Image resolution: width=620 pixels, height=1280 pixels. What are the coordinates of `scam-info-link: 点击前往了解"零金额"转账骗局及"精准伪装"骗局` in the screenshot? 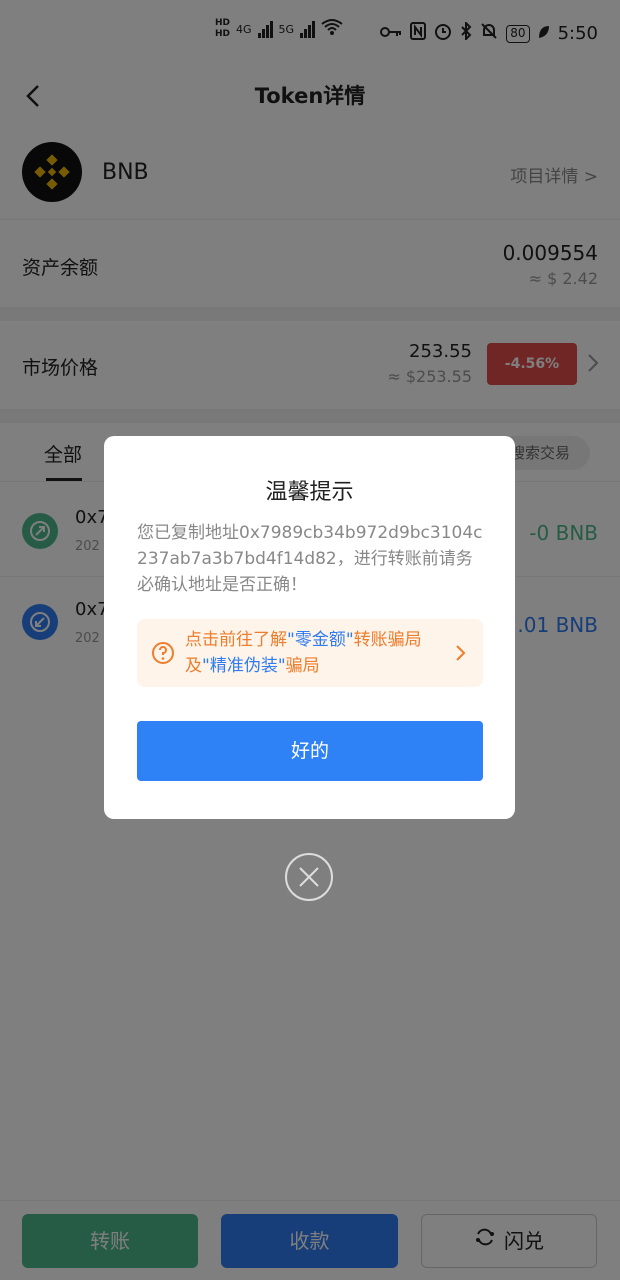 It's located at (310, 653).